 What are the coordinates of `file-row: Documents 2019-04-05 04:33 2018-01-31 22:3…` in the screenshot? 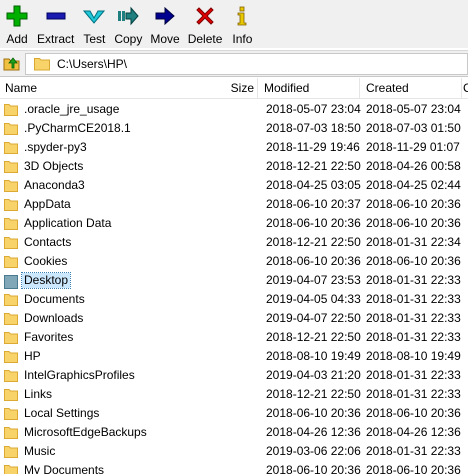 It's located at (234, 299).